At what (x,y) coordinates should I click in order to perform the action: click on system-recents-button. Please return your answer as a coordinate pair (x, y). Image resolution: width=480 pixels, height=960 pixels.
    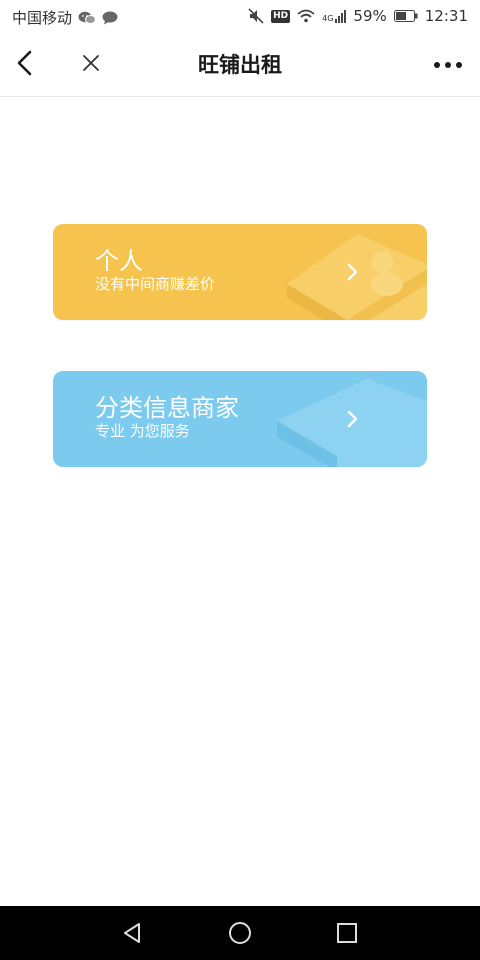
    Looking at the image, I should click on (347, 933).